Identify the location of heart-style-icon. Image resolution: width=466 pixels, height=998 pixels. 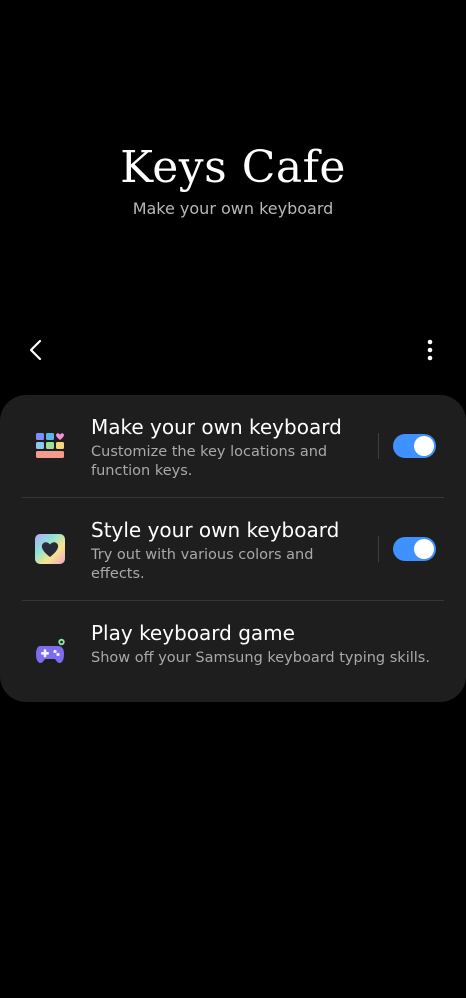
(50, 549).